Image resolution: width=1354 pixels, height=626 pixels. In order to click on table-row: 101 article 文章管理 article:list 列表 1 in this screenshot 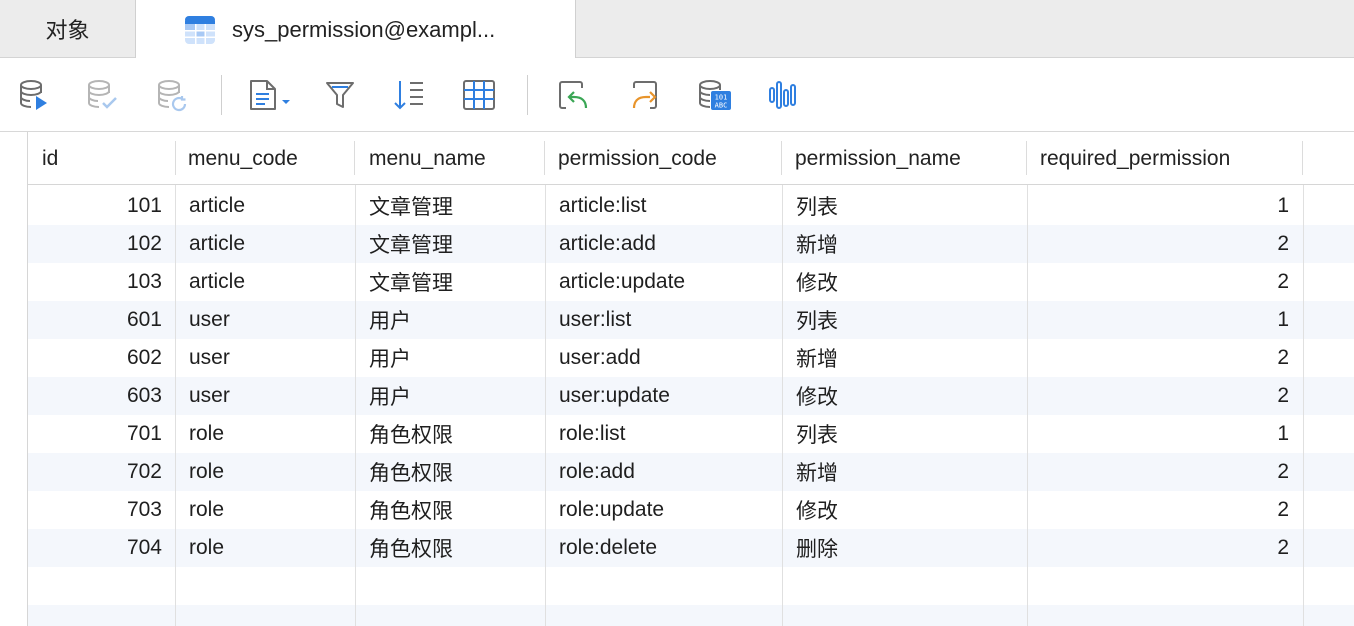, I will do `click(691, 206)`.